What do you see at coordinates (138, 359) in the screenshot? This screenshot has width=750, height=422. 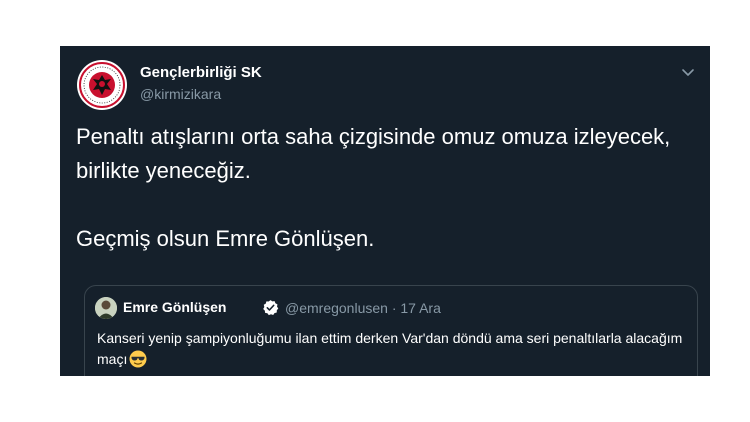 I see `sunglasses-emoji-icon` at bounding box center [138, 359].